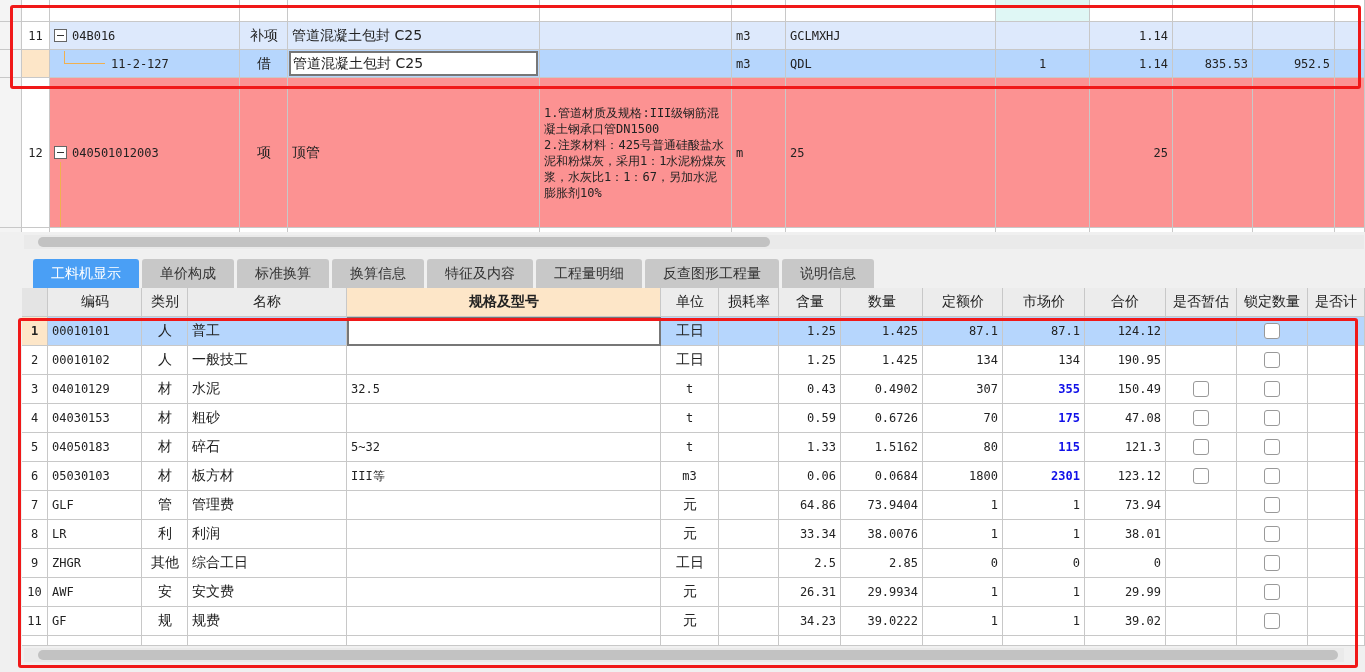  I want to click on column-header: 锁定数量, so click(1272, 302).